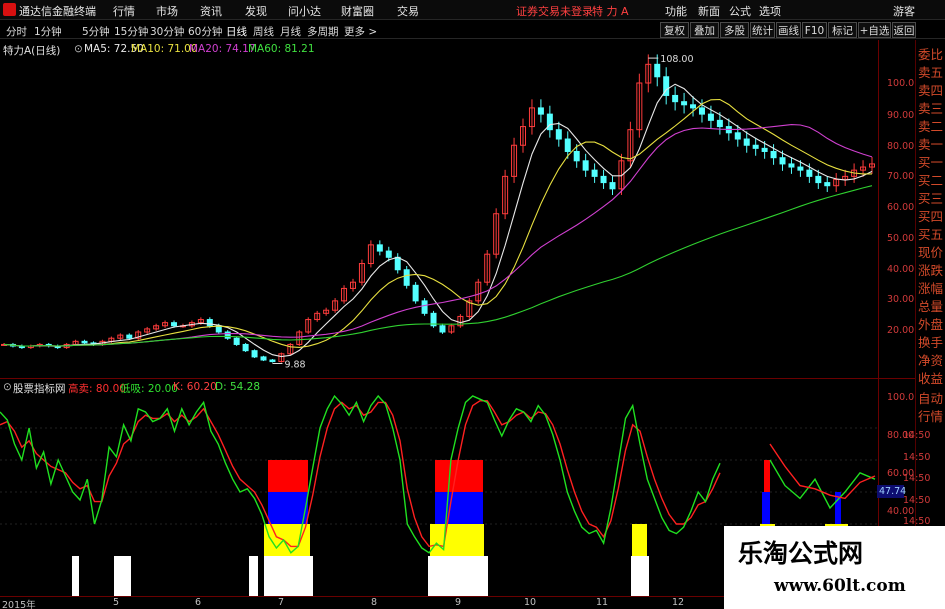 This screenshot has height=609, width=945. What do you see at coordinates (48, 31) in the screenshot?
I see `period-1min: 1分钟` at bounding box center [48, 31].